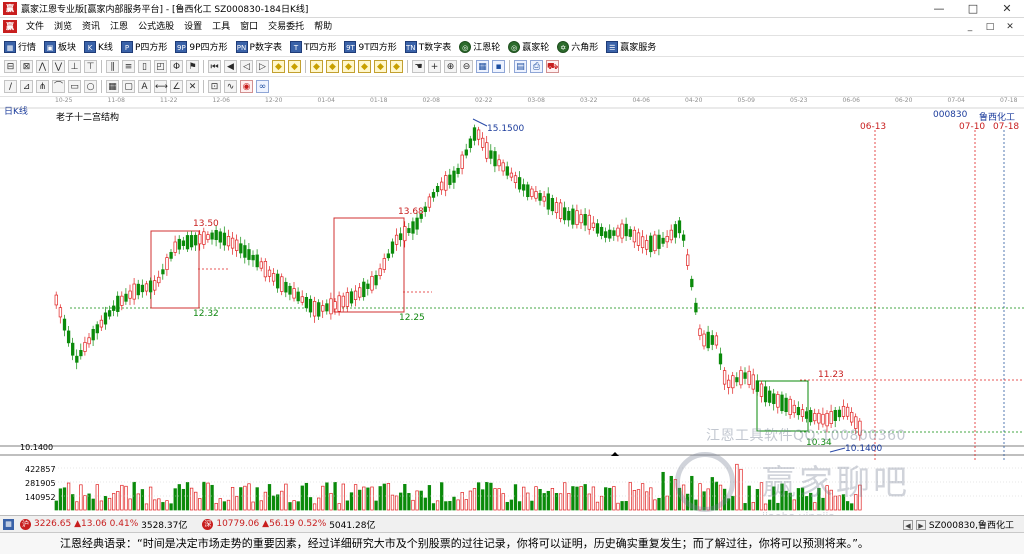 The width and height of the screenshot is (1024, 554). What do you see at coordinates (396, 66) in the screenshot?
I see `diamond-8-icon: ◆` at bounding box center [396, 66].